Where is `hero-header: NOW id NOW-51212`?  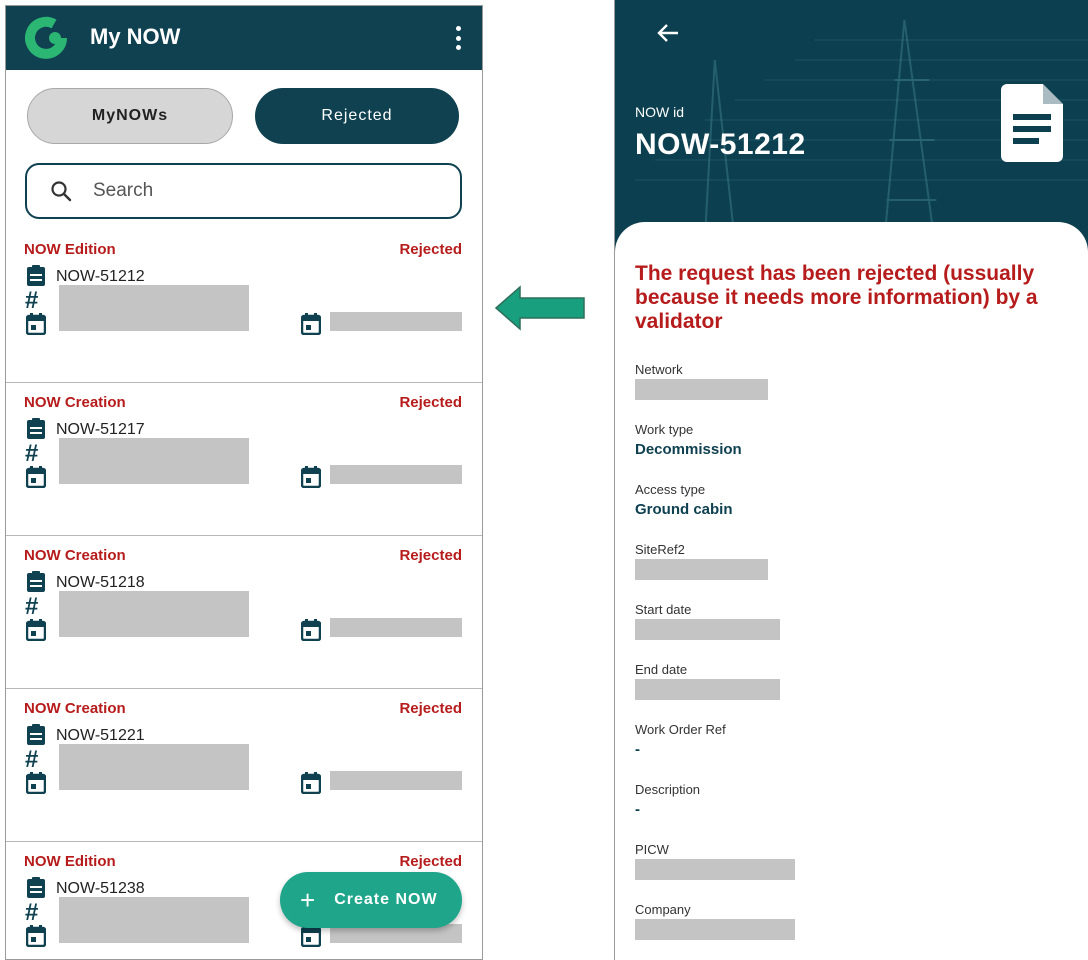
hero-header: NOW id NOW-51212 is located at coordinates (851, 130).